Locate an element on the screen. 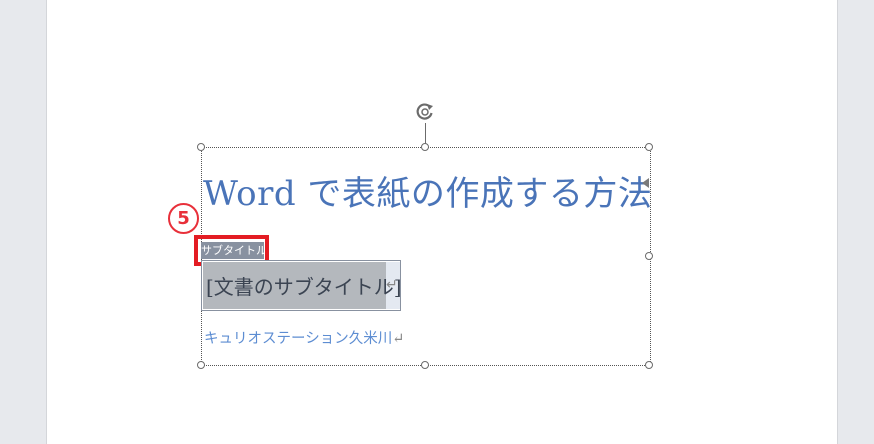  text-anchor-icon is located at coordinates (645, 183).